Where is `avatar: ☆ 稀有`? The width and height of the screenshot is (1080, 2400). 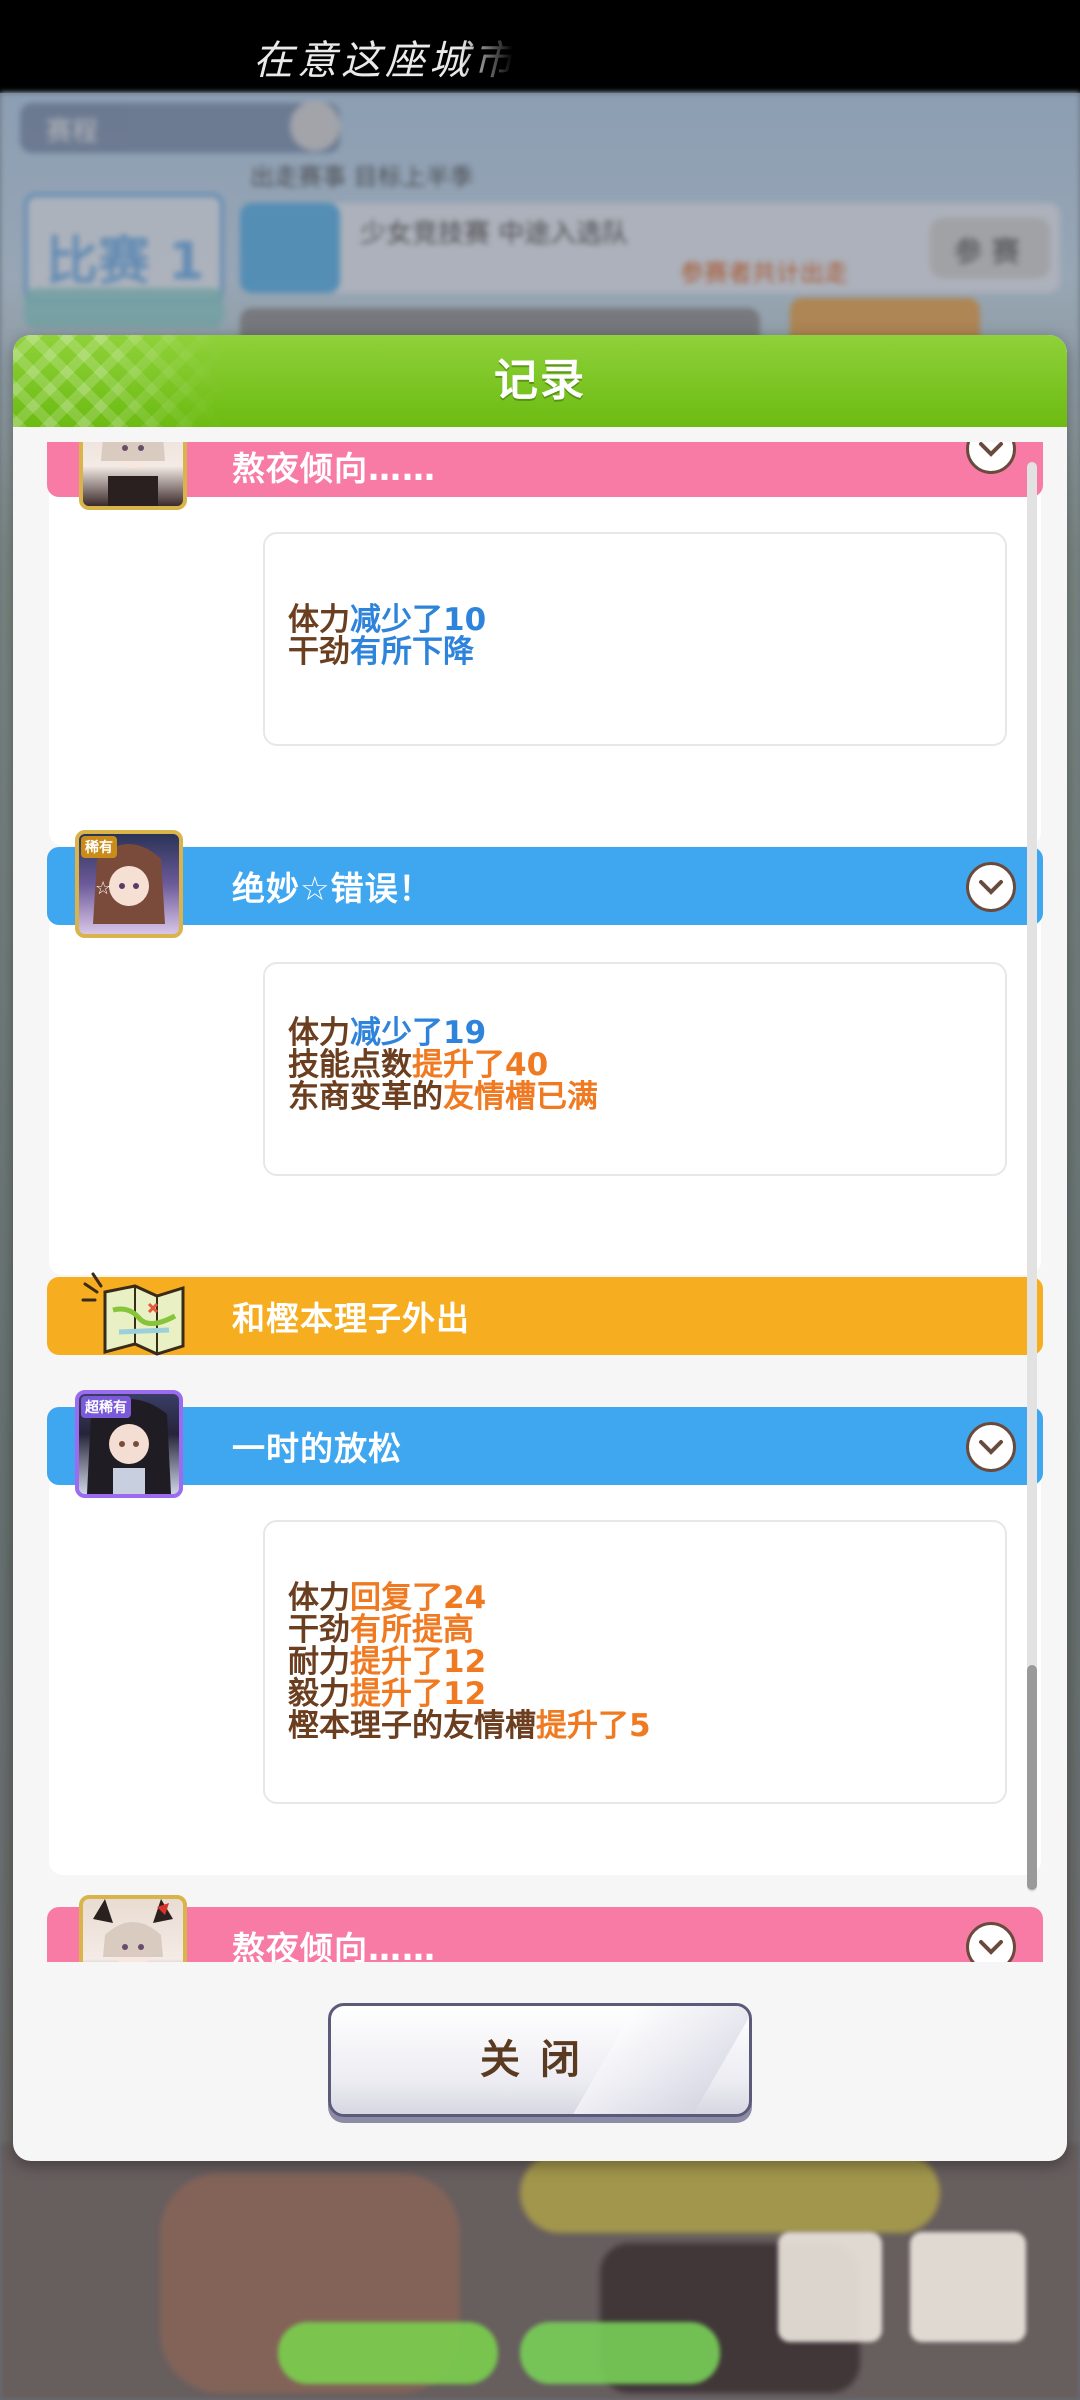 avatar: ☆ 稀有 is located at coordinates (129, 884).